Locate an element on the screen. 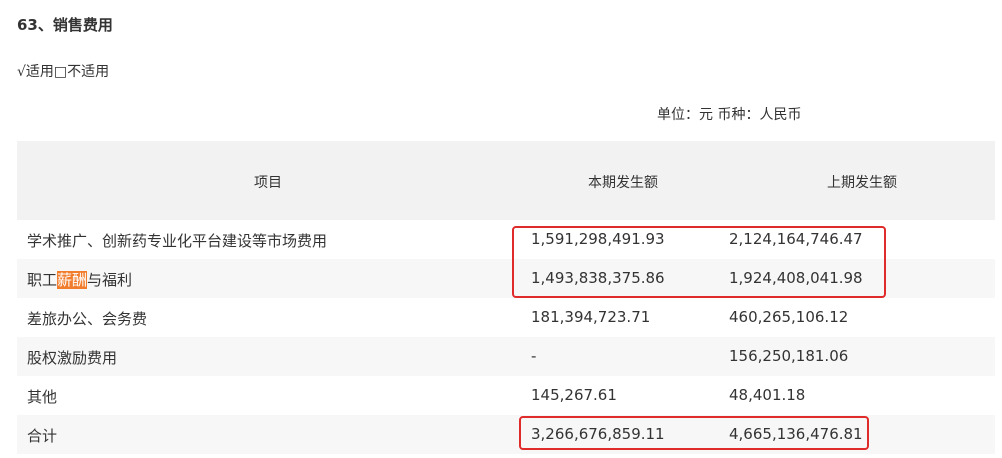 The height and width of the screenshot is (458, 1002). highlight-box-top-rows is located at coordinates (699, 262).